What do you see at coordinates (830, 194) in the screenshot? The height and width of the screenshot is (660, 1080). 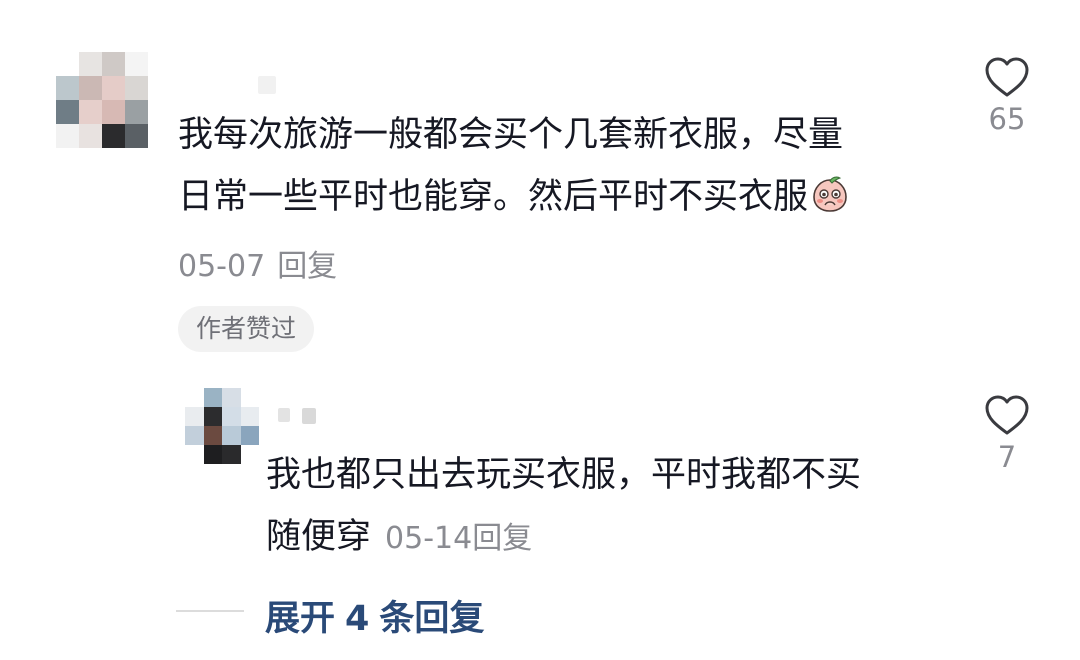 I see `peach-blush-emoji-icon` at bounding box center [830, 194].